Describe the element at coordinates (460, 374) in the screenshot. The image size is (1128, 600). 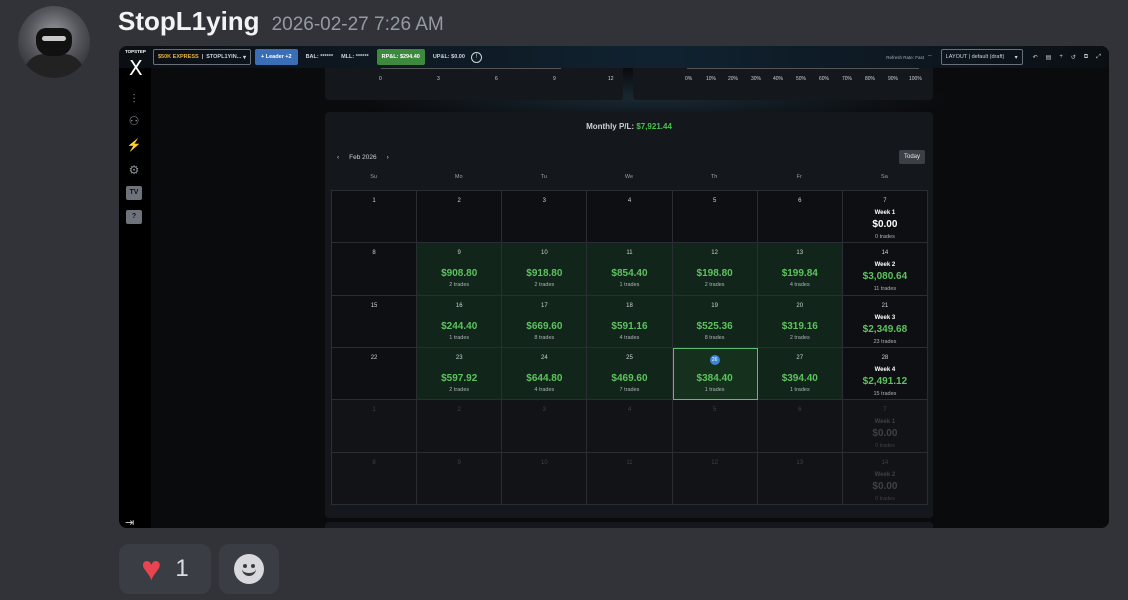
I see `calendar-day-cell: 23 $597.92 2 trades` at that location.